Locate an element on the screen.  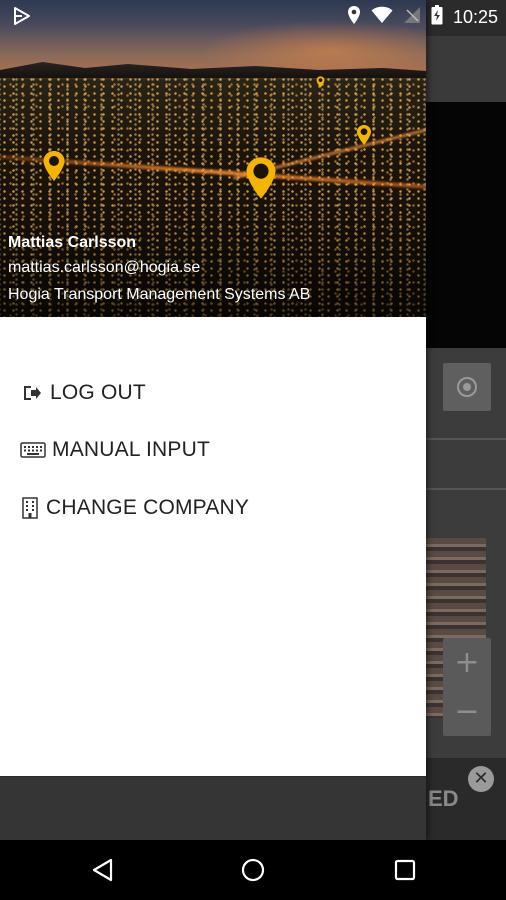
menu-item-label: LOG OUT is located at coordinates (98, 392).